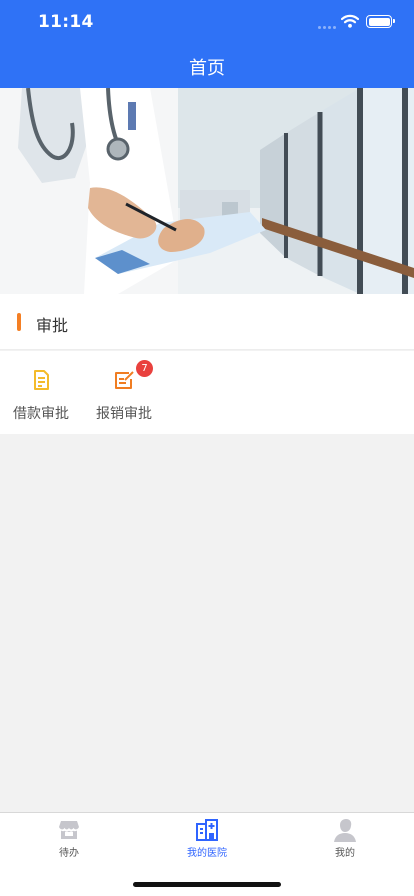 The height and width of the screenshot is (896, 414). I want to click on status-bar: 11:14, so click(207, 22).